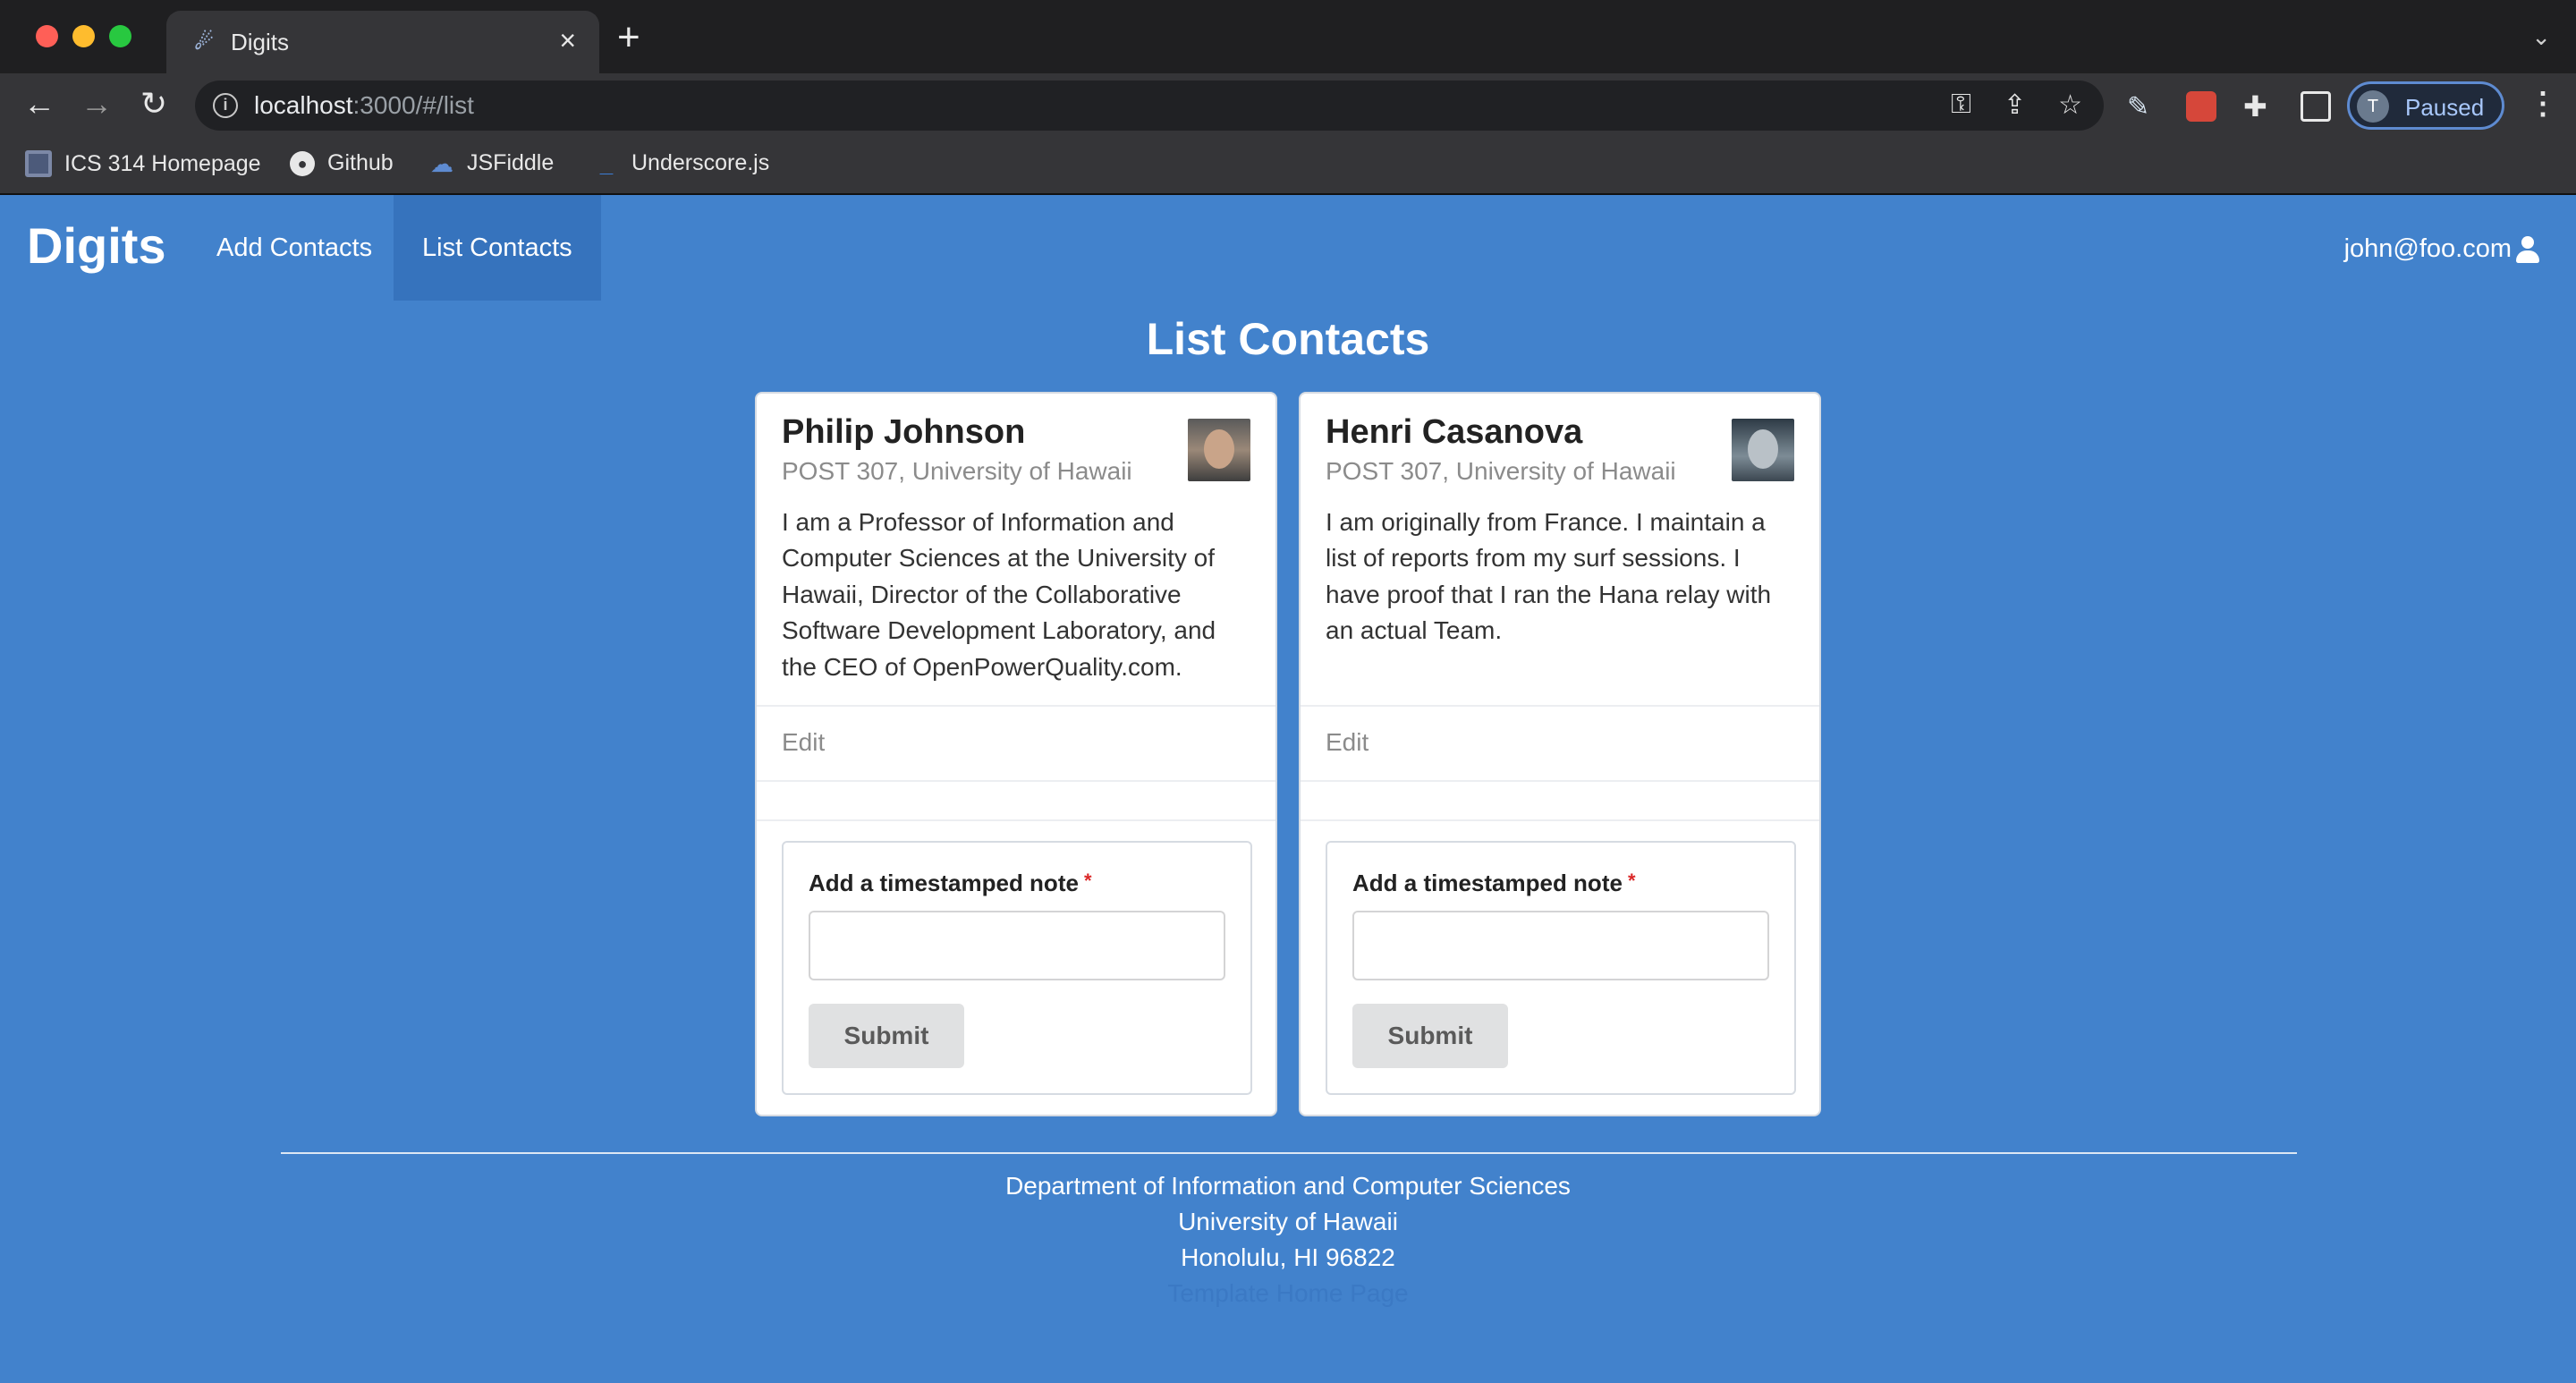 The width and height of the screenshot is (2576, 1383). What do you see at coordinates (143, 163) in the screenshot?
I see `bookmark-ics314: ICS 314 Homepage` at bounding box center [143, 163].